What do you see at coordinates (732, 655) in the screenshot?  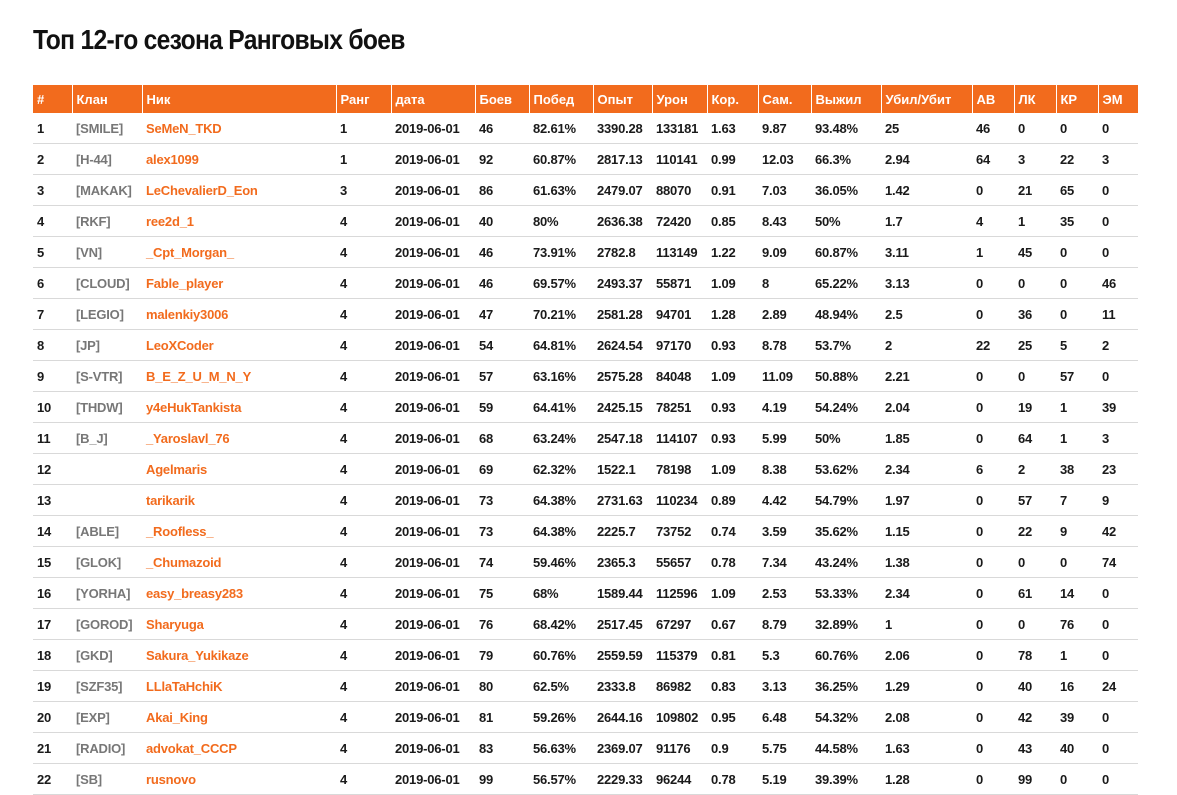 I see `cell-col-kor: 0.81` at bounding box center [732, 655].